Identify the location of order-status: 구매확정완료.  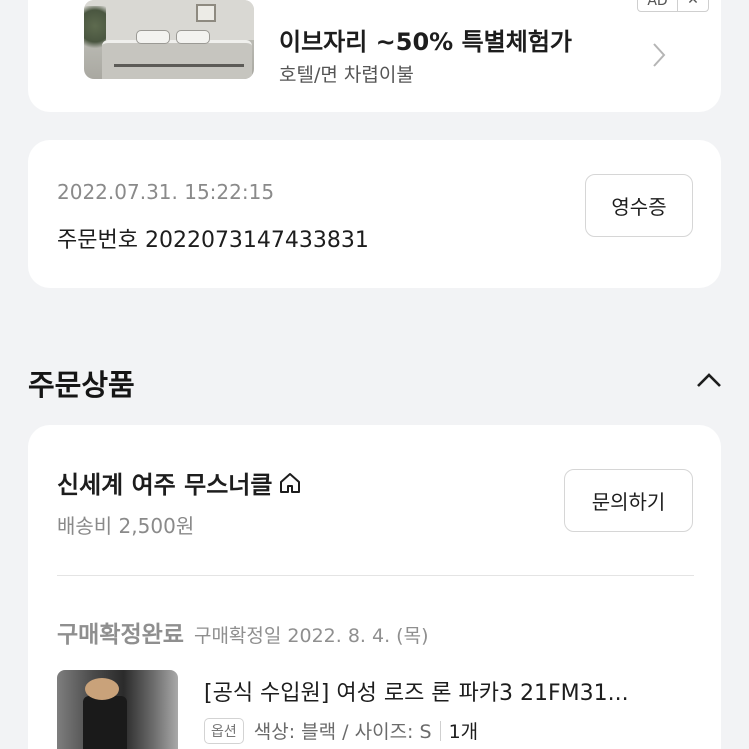
(120, 635).